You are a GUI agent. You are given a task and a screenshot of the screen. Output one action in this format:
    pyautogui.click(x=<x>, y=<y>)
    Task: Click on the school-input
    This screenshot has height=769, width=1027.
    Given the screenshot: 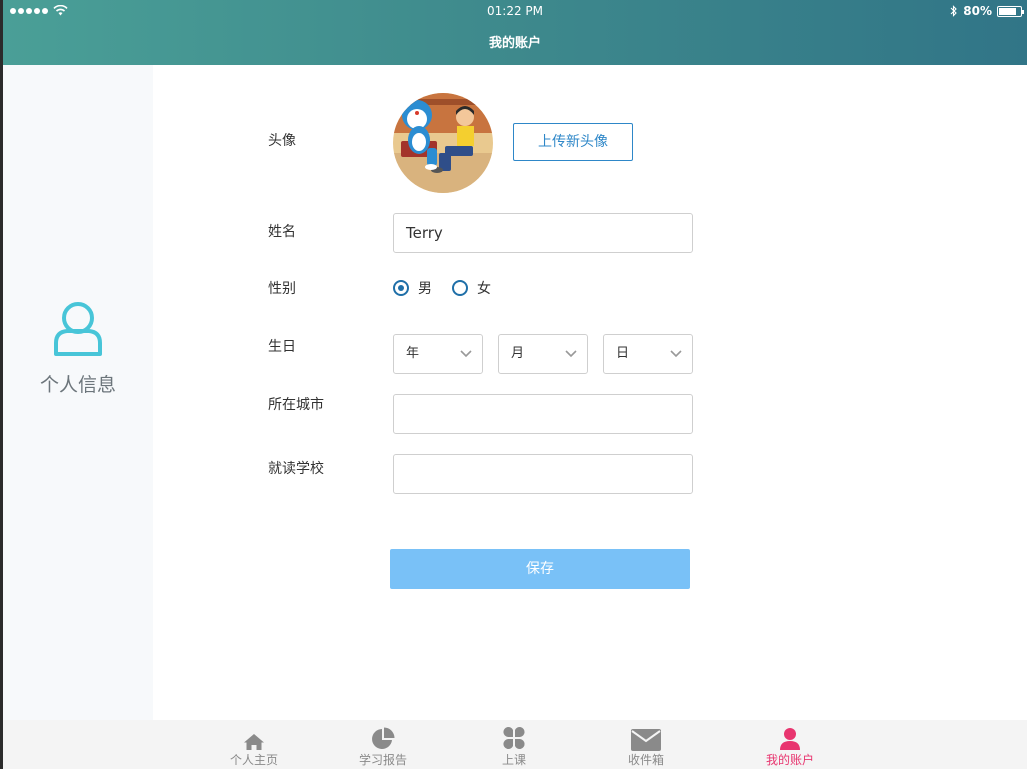 What is the action you would take?
    pyautogui.click(x=543, y=474)
    